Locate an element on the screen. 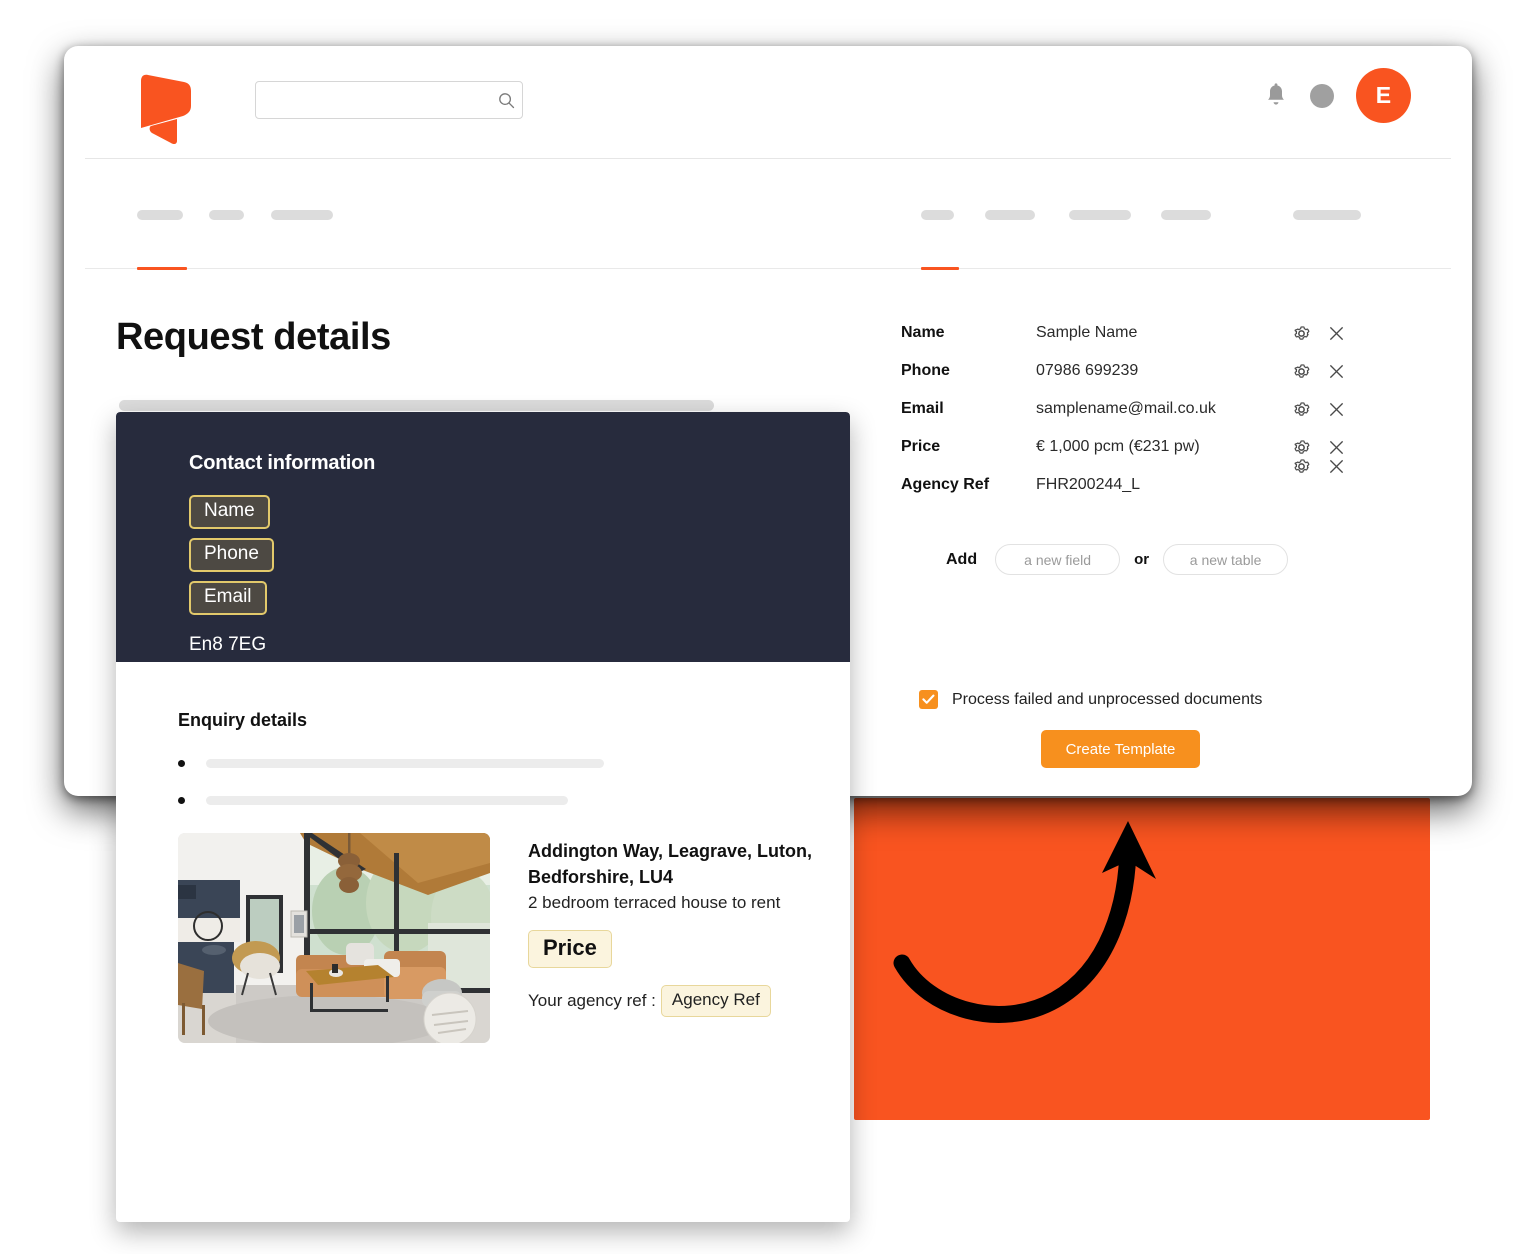 This screenshot has height=1254, width=1536. field-value: samplename@mail.co.uk is located at coordinates (1126, 408).